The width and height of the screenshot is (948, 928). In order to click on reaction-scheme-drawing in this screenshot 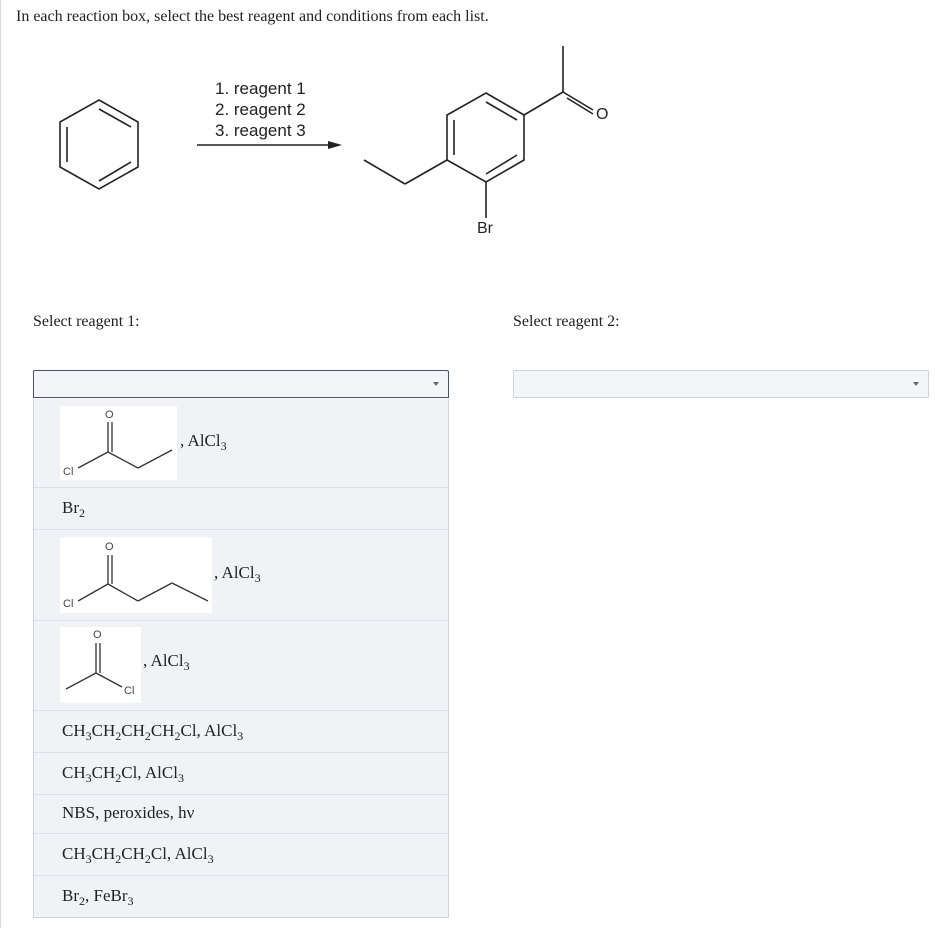, I will do `click(326, 132)`.